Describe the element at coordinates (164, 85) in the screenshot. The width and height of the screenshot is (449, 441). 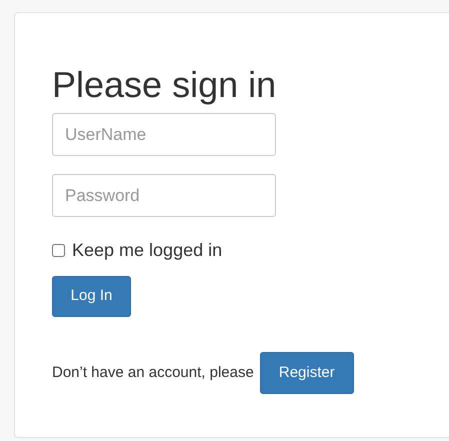
I see `page-title: Please sign in` at that location.